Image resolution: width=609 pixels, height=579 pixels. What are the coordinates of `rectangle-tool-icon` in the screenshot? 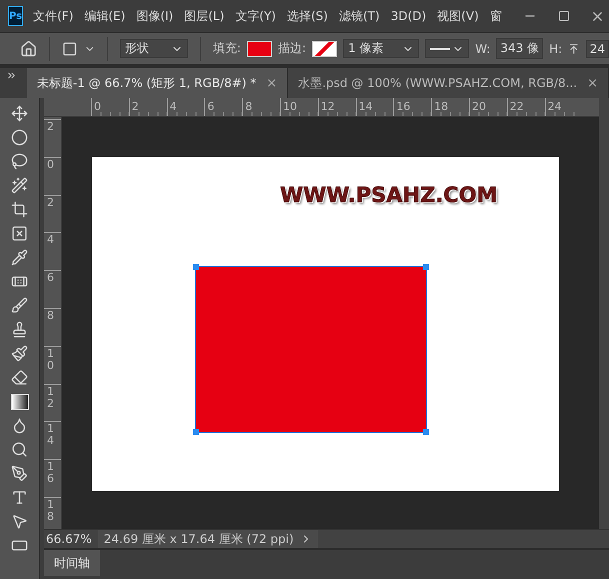 It's located at (70, 48).